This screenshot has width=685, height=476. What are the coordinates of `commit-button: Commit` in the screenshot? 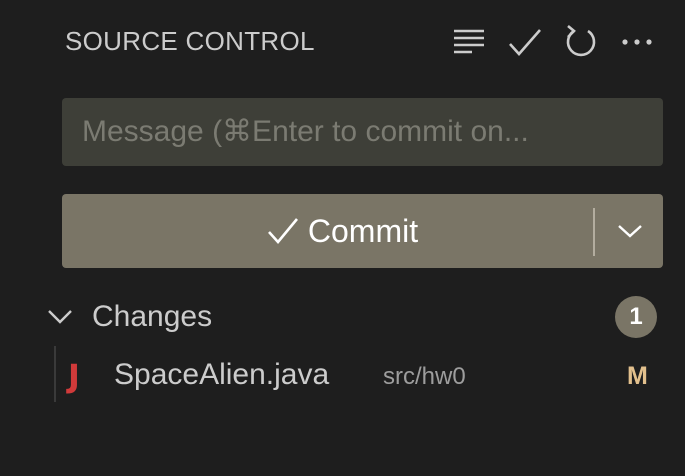 It's located at (362, 231).